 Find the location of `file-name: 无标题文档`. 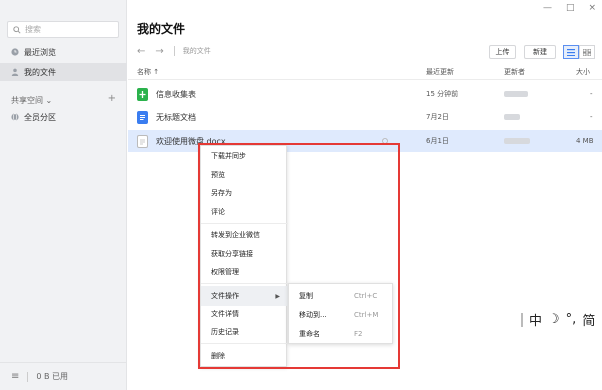

file-name: 无标题文档 is located at coordinates (176, 117).